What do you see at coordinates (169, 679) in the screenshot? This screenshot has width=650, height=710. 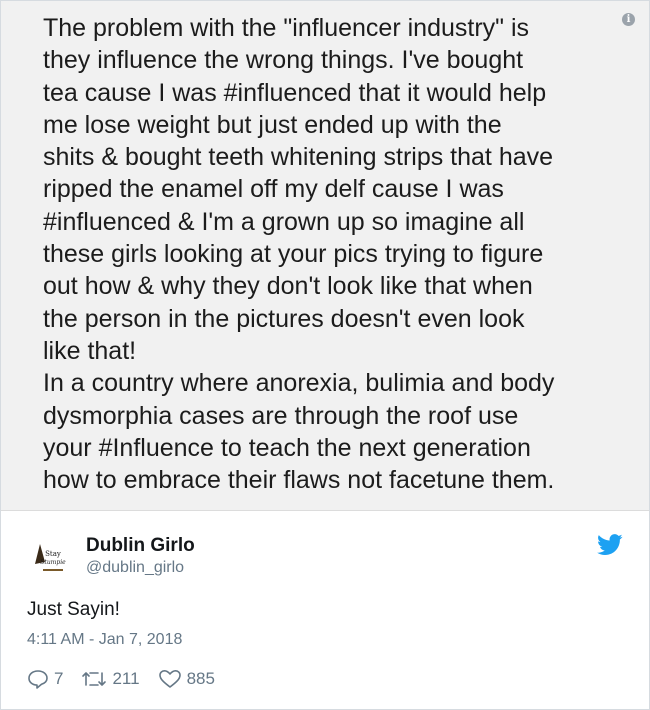 I see `heart-icon` at bounding box center [169, 679].